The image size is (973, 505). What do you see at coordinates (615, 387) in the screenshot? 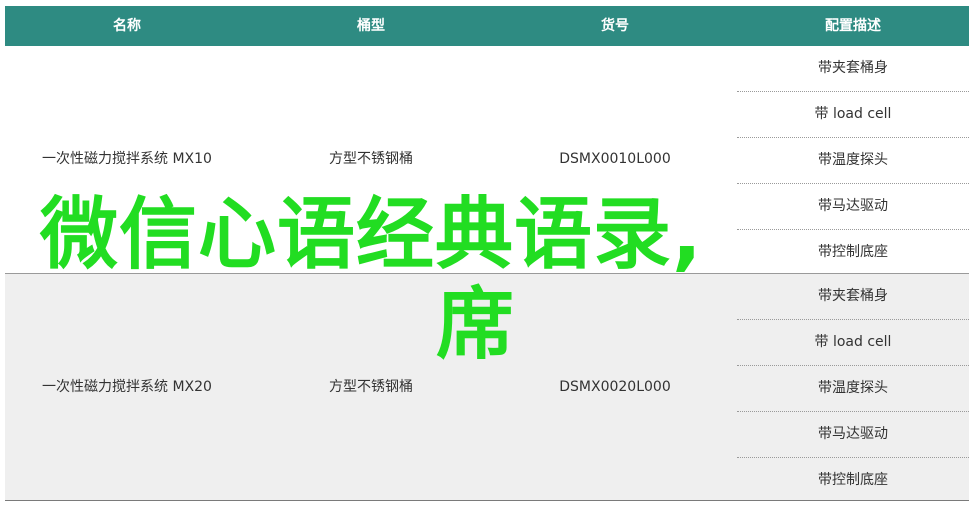
I see `product-sku: DSMX0020L000` at bounding box center [615, 387].